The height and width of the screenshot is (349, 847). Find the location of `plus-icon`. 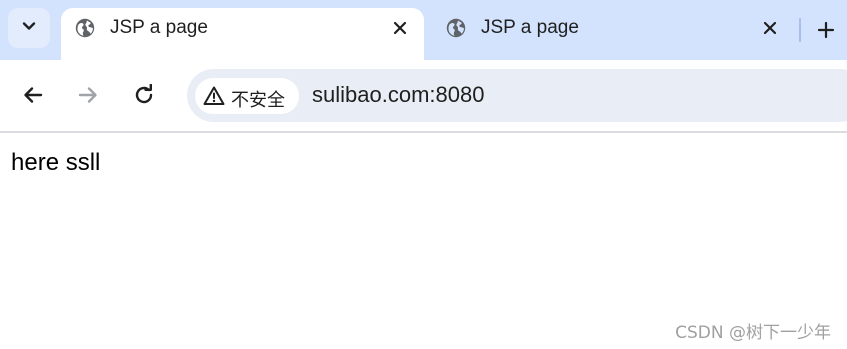

plus-icon is located at coordinates (826, 30).